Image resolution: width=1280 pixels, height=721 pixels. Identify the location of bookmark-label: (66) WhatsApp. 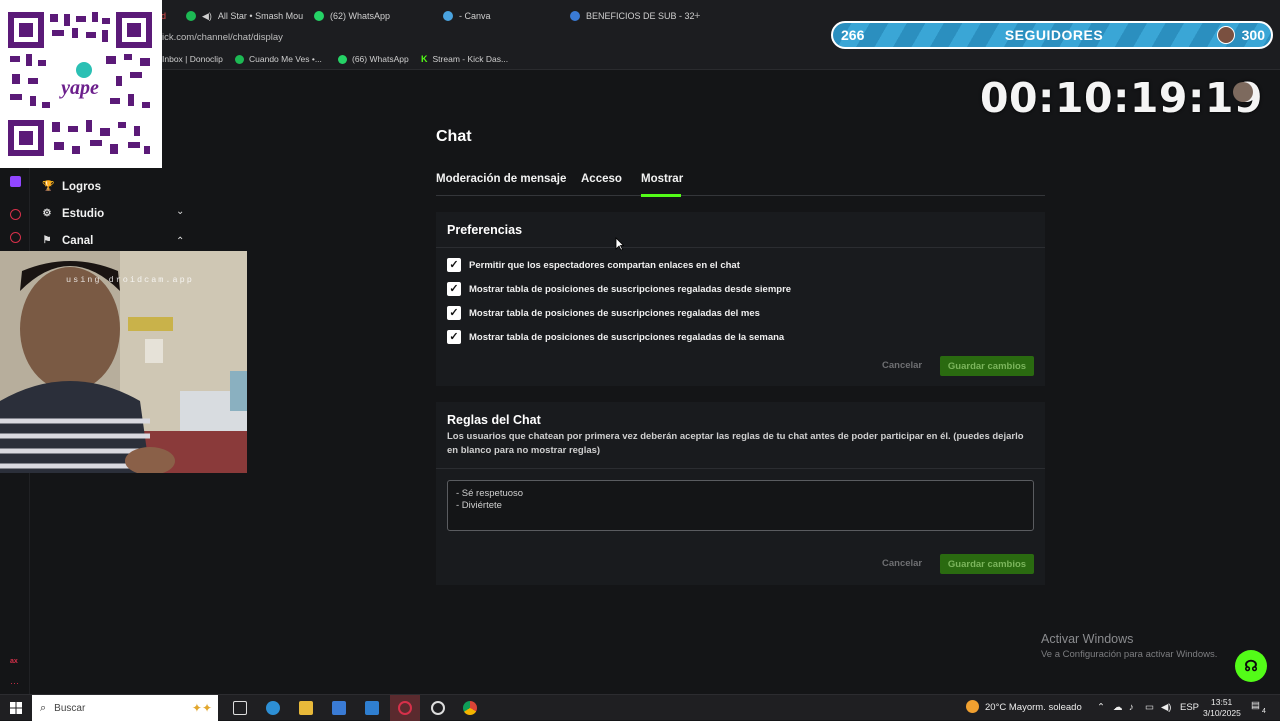
(380, 59).